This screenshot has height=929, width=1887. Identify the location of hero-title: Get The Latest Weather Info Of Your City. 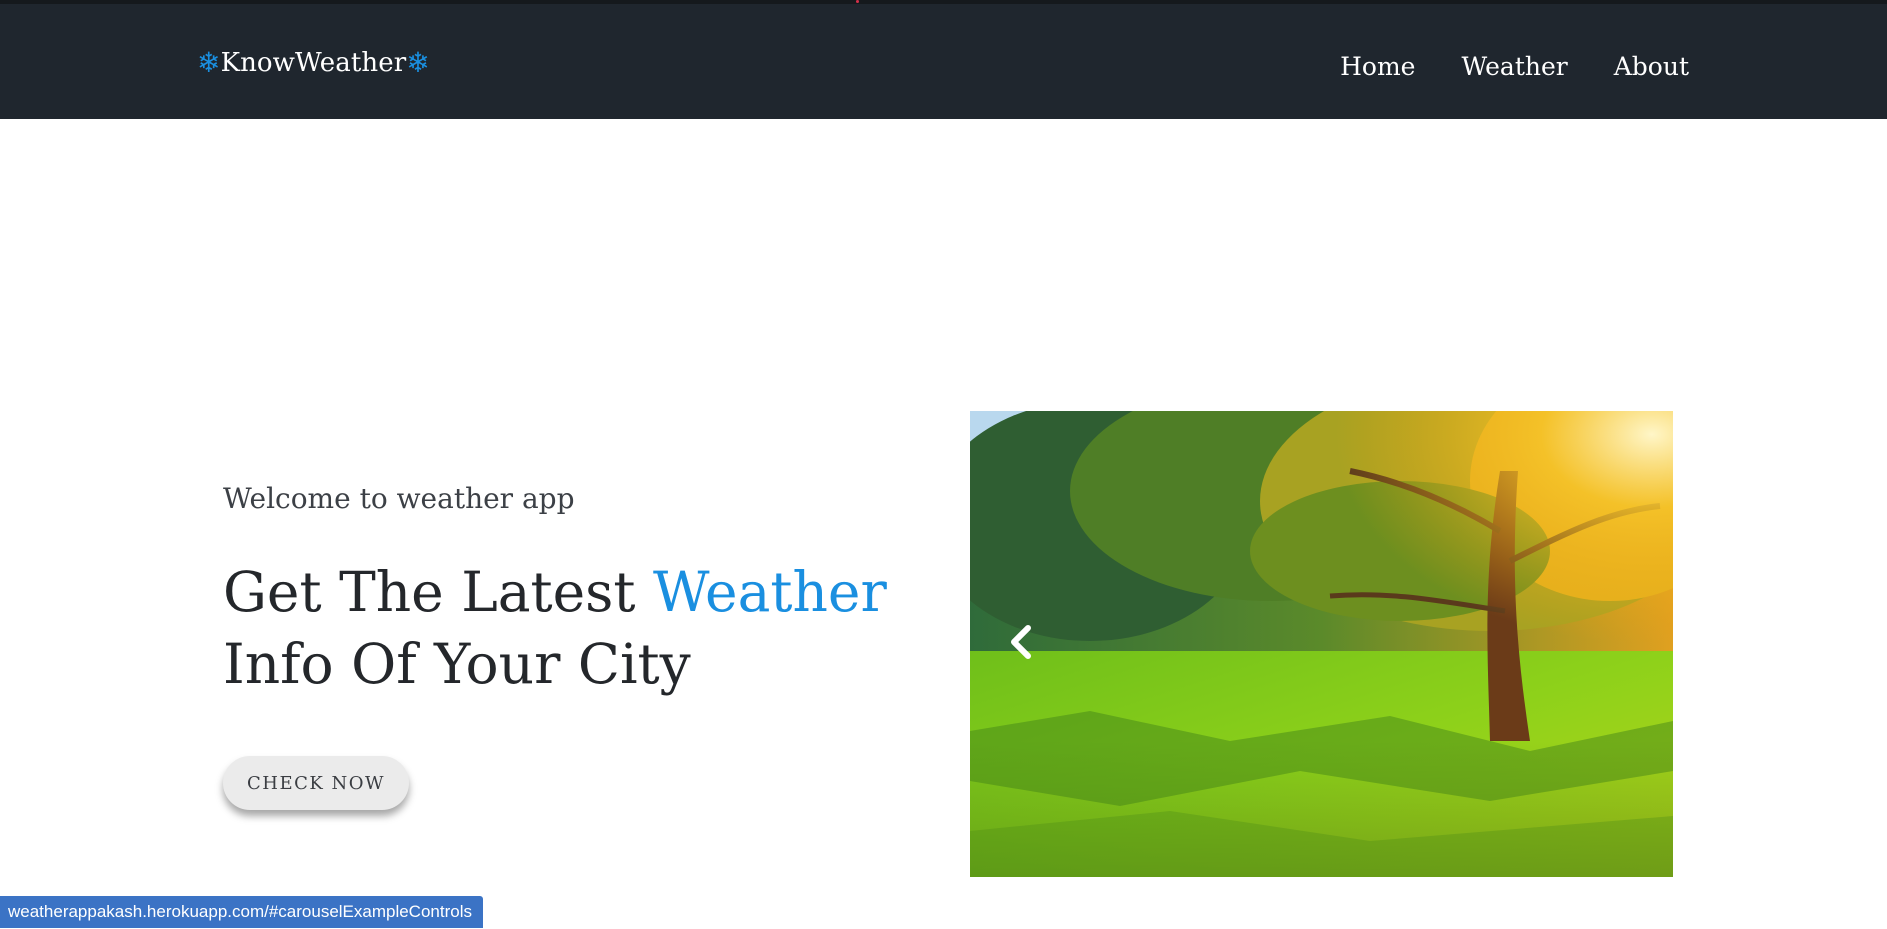
(555, 628).